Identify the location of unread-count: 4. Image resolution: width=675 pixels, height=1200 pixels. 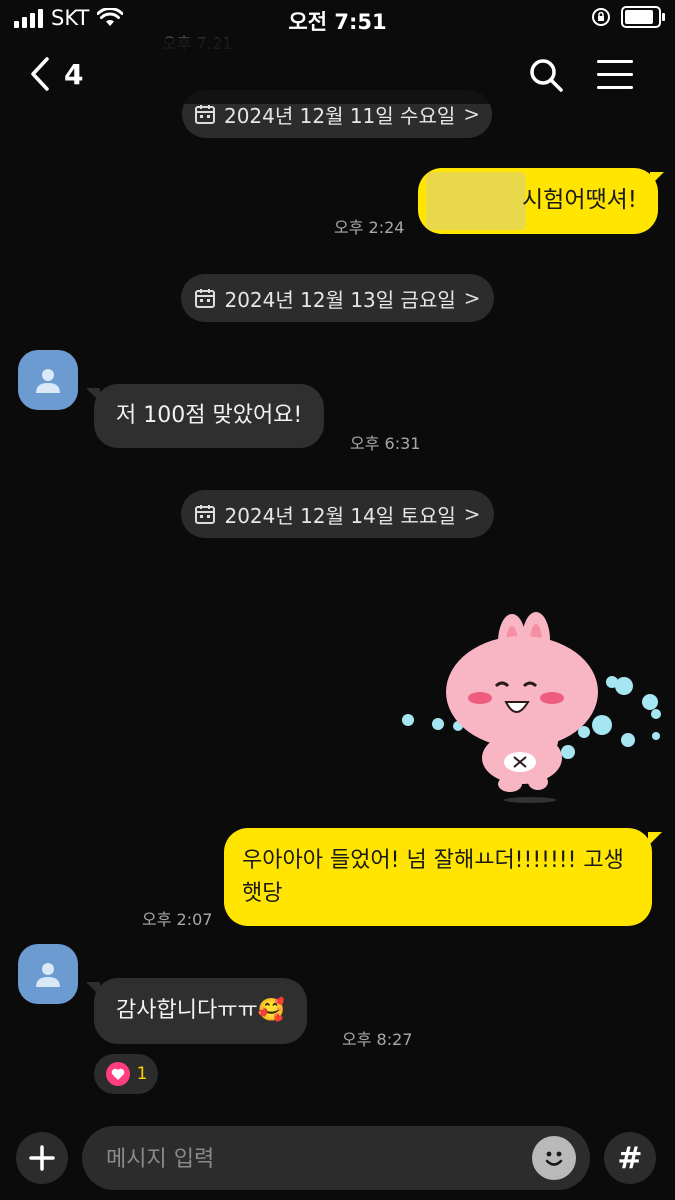
(74, 74).